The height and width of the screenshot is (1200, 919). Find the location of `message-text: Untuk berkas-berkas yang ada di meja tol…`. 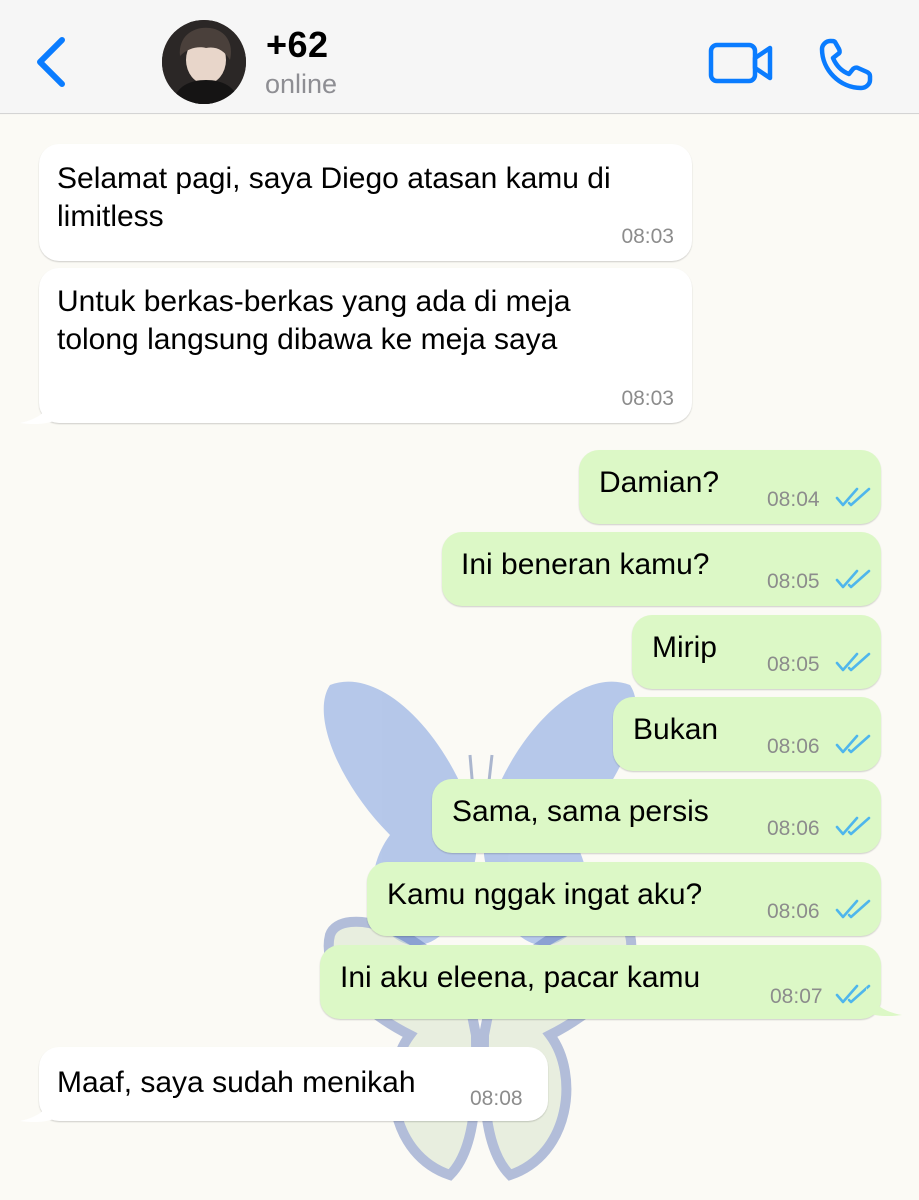

message-text: Untuk berkas-berkas yang ada di meja tol… is located at coordinates (318, 320).